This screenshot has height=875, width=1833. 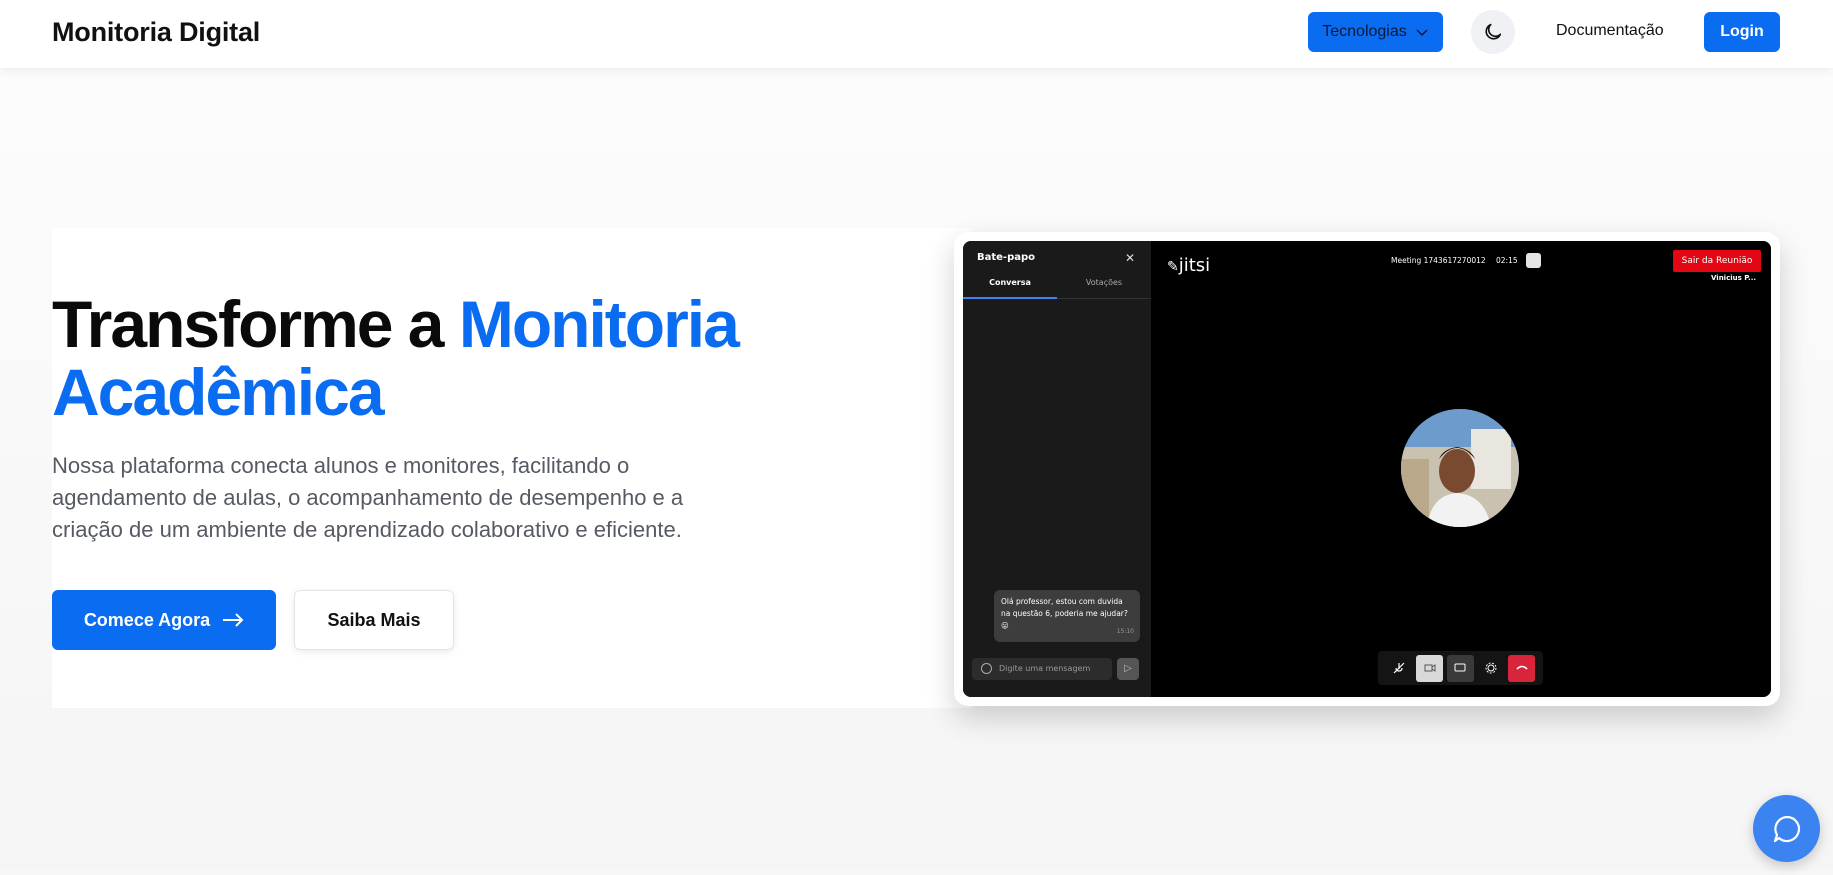 I want to click on connection-gauge-icon, so click(x=1533, y=260).